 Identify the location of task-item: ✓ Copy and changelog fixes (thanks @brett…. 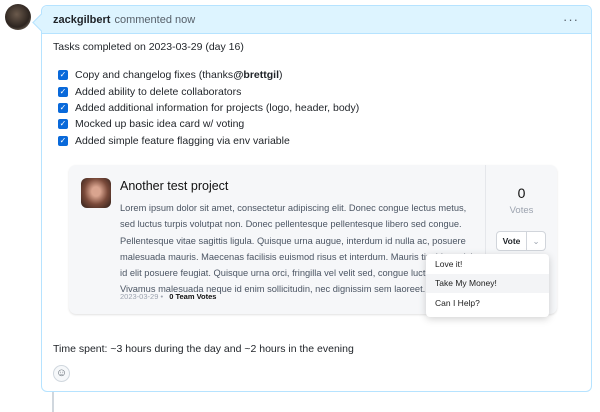
(170, 75).